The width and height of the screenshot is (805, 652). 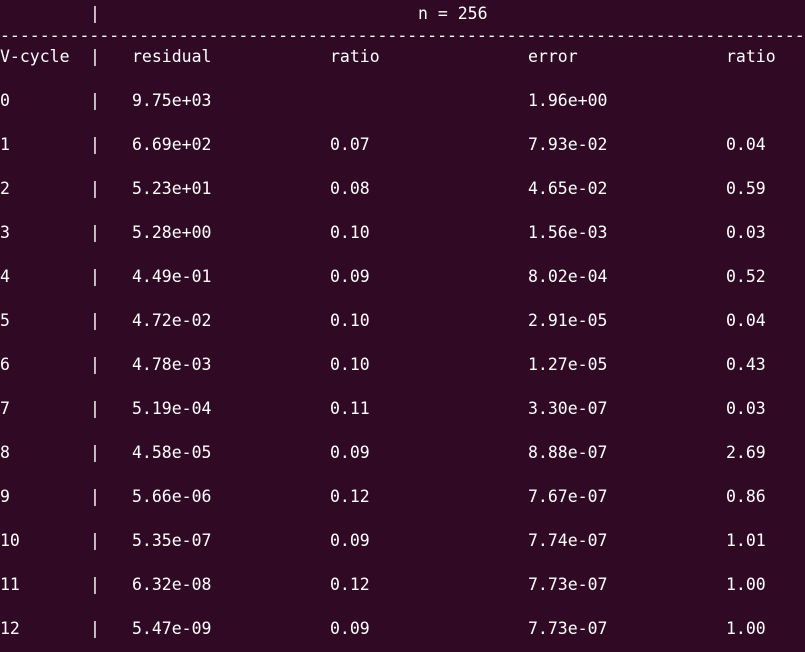 I want to click on table-row: 0 | 9.75e+03 1.96e+00, so click(x=402, y=101).